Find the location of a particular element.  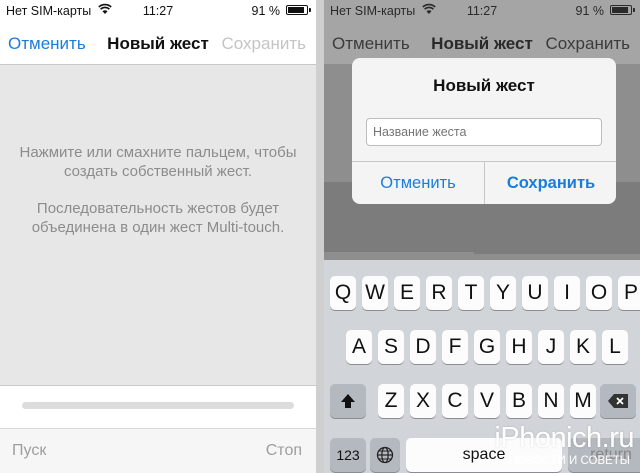

watermark-logo: iPhonich.ru is located at coordinates (564, 438).